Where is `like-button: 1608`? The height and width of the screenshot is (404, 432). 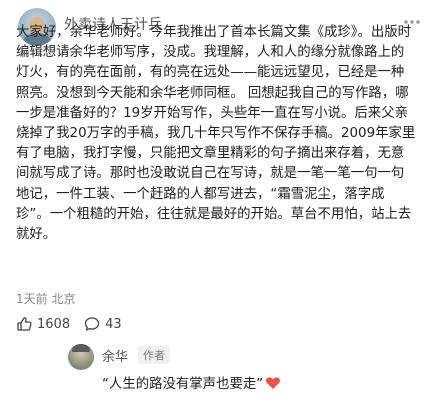 like-button: 1608 is located at coordinates (43, 324).